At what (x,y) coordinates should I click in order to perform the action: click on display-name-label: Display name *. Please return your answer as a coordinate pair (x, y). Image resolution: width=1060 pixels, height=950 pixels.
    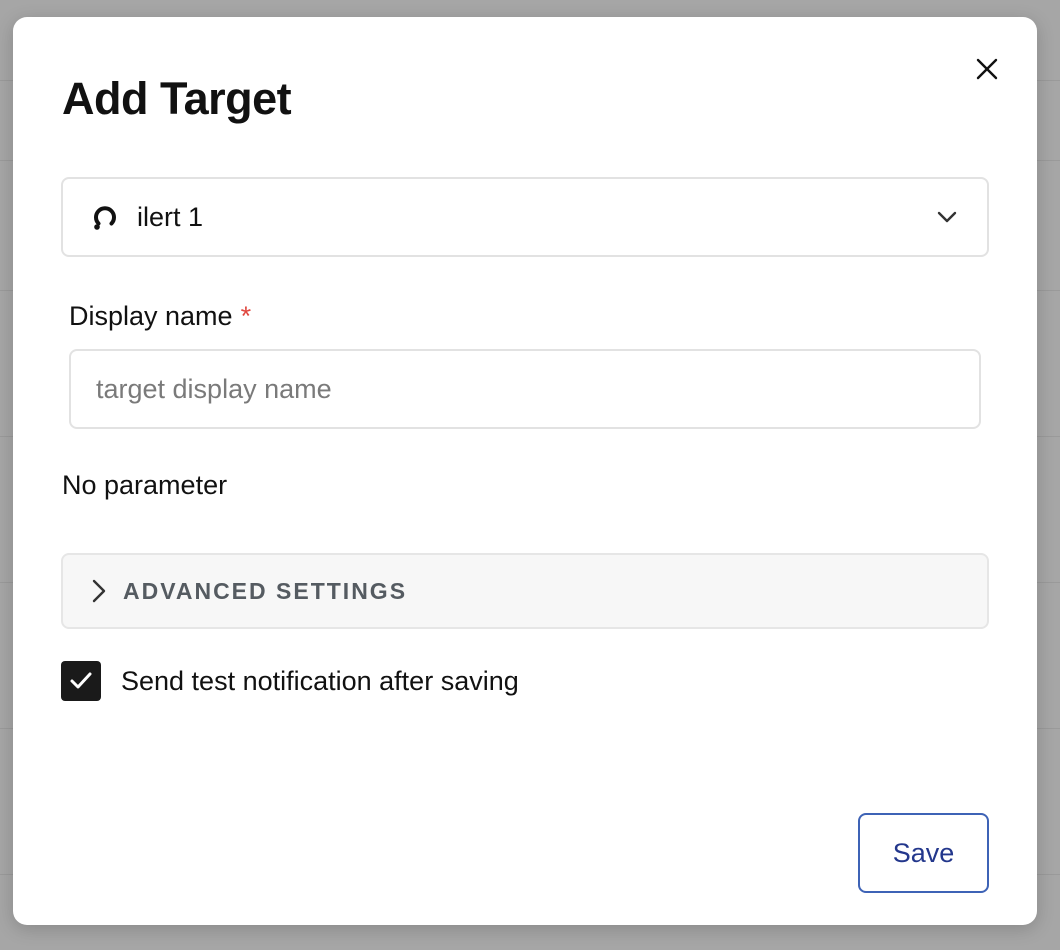
    Looking at the image, I should click on (160, 316).